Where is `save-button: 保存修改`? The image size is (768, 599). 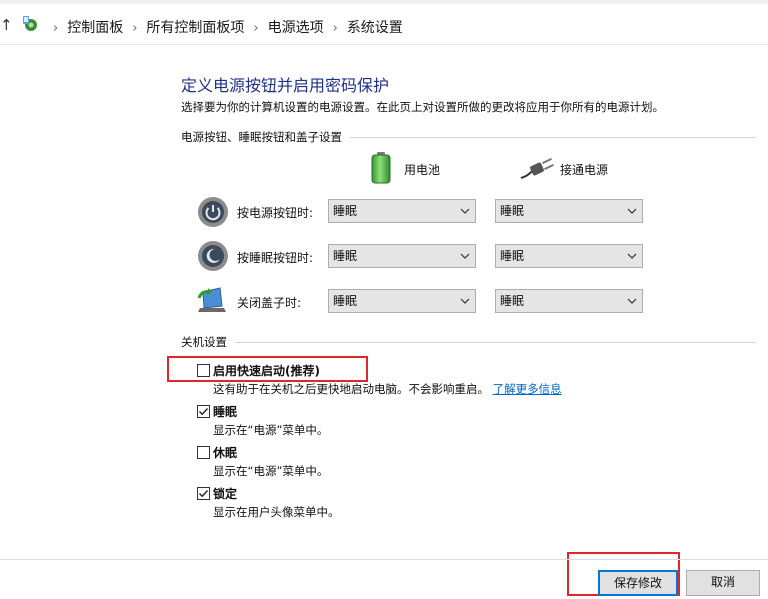 save-button: 保存修改 is located at coordinates (638, 583).